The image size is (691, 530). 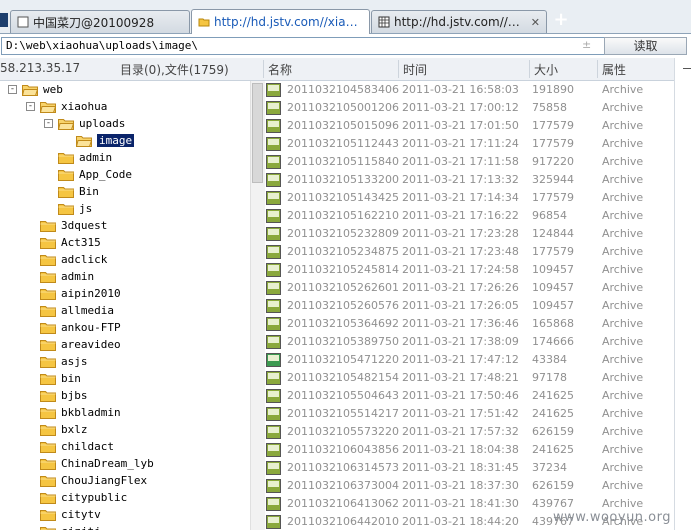 What do you see at coordinates (105, 140) in the screenshot?
I see `tree-node: image` at bounding box center [105, 140].